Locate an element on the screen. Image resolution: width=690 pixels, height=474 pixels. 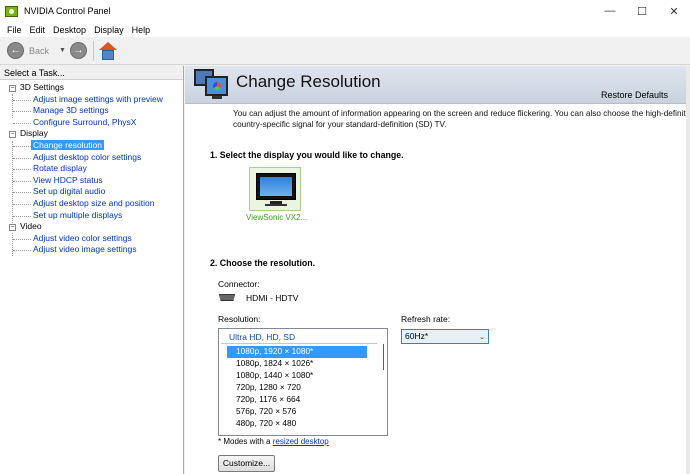
monitor-icon is located at coordinates (276, 186).